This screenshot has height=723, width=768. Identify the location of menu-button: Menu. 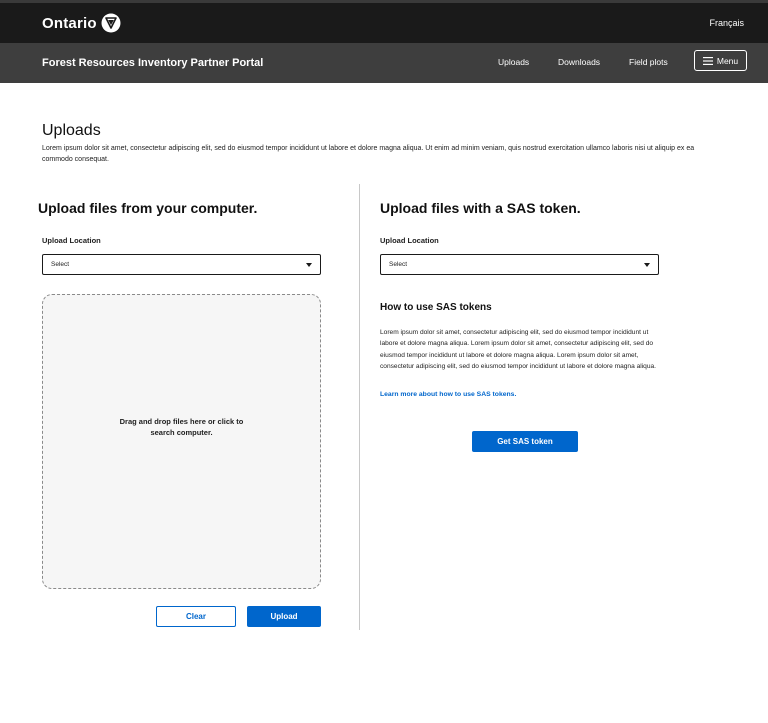
(720, 60).